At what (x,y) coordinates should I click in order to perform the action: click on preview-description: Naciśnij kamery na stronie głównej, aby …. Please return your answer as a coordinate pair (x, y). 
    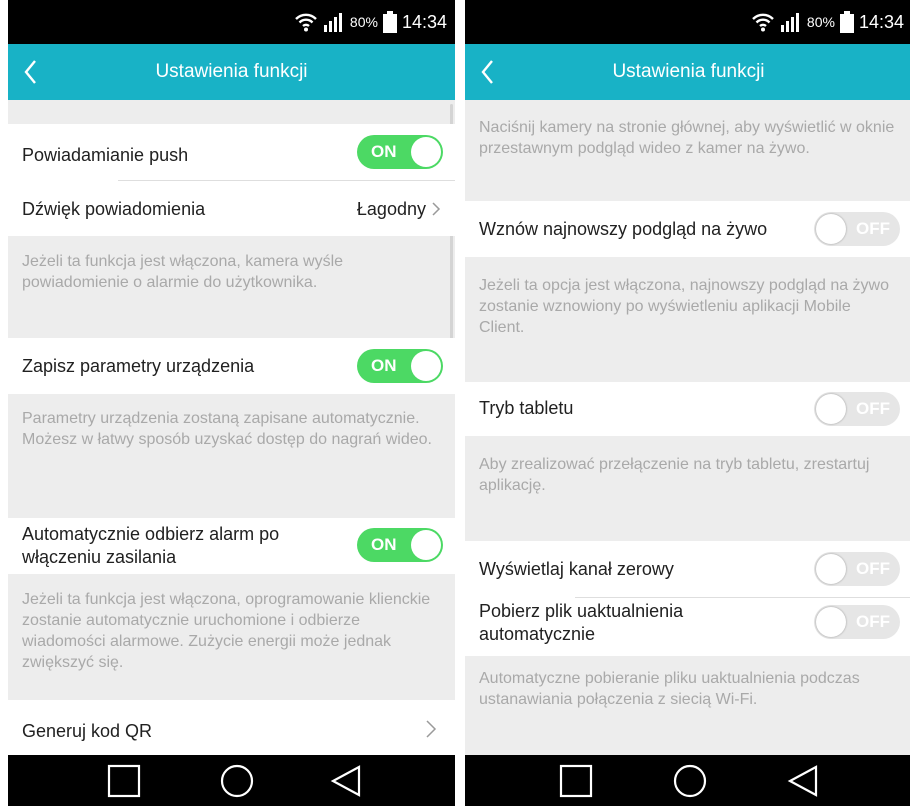
    Looking at the image, I should click on (687, 138).